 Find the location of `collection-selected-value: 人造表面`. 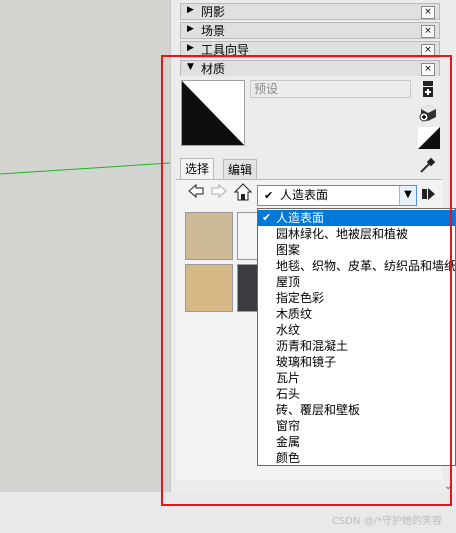

collection-selected-value: 人造表面 is located at coordinates (304, 195).